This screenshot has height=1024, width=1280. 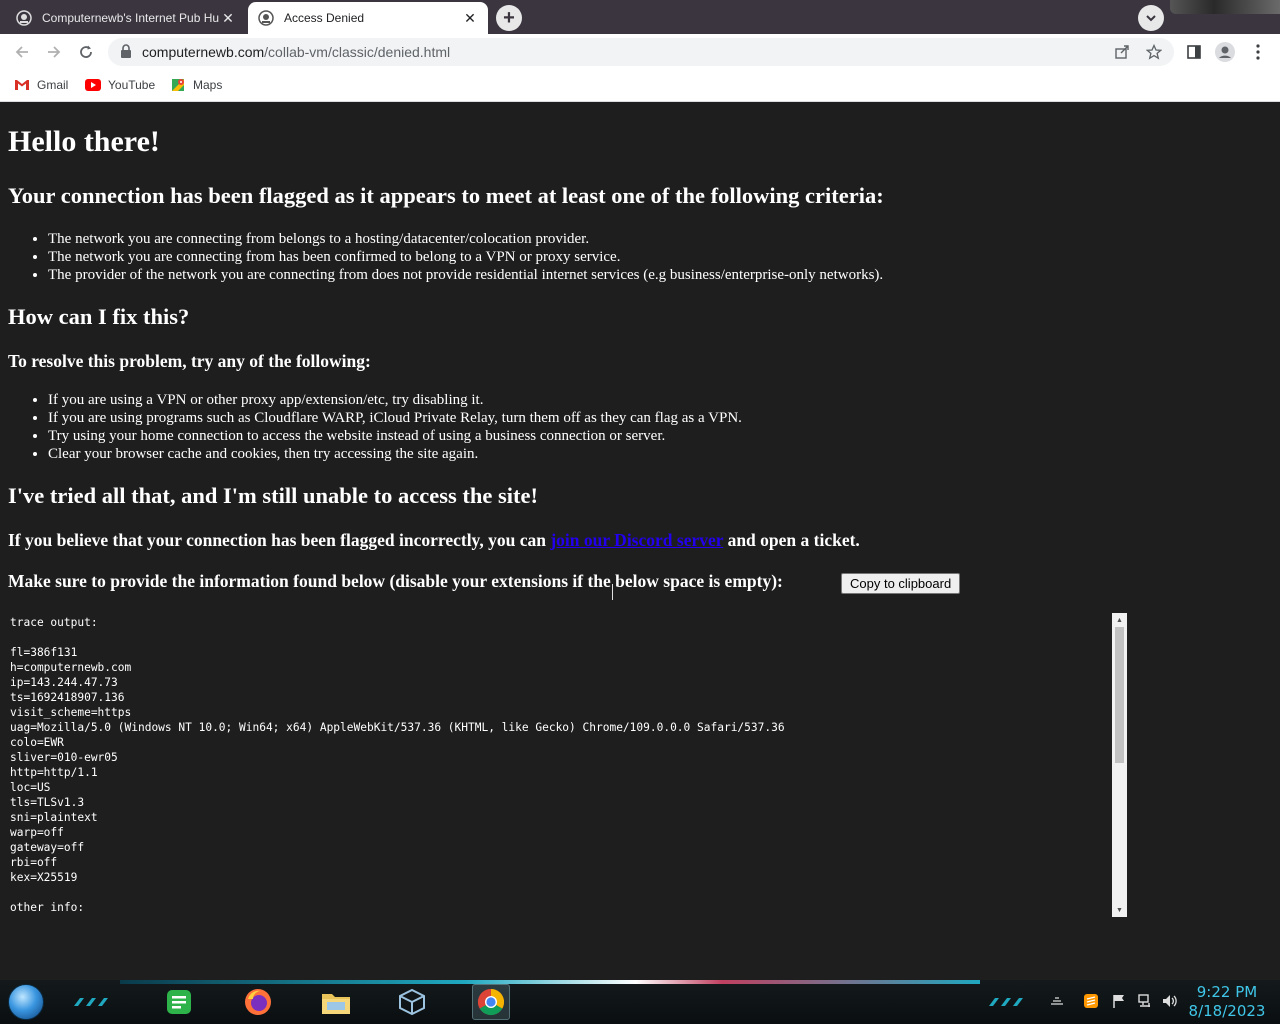 What do you see at coordinates (613, 592) in the screenshot?
I see `text-cursor-icon` at bounding box center [613, 592].